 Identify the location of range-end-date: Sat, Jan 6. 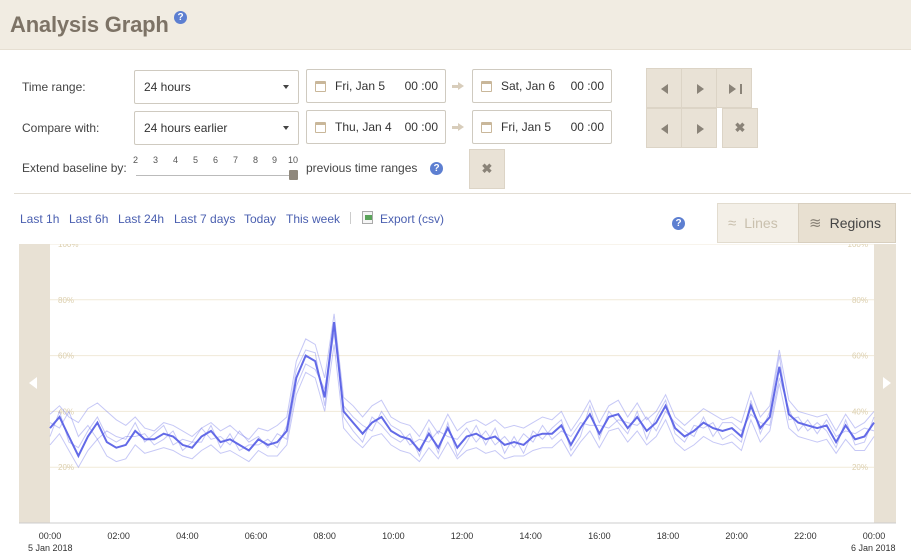
(528, 86).